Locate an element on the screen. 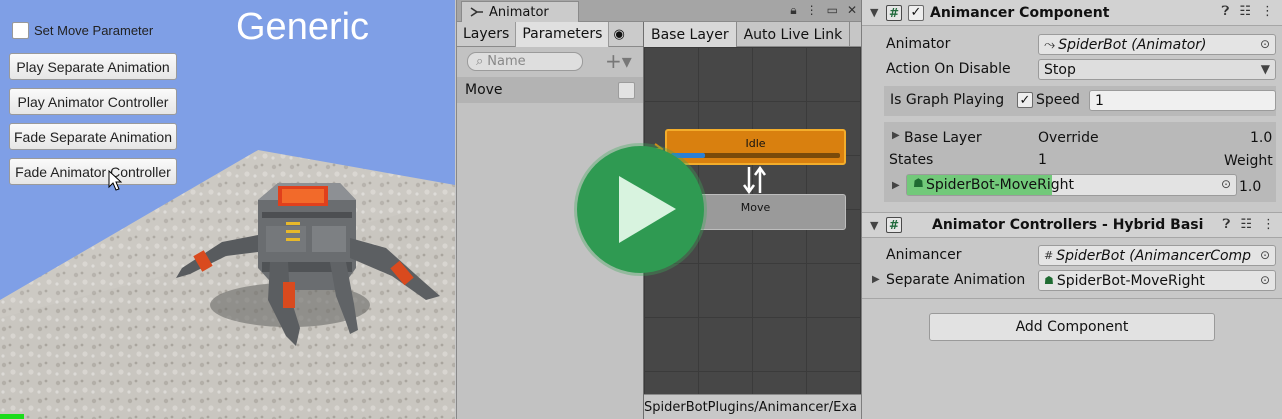 The width and height of the screenshot is (1282, 419). parameter-name: Move is located at coordinates (484, 90).